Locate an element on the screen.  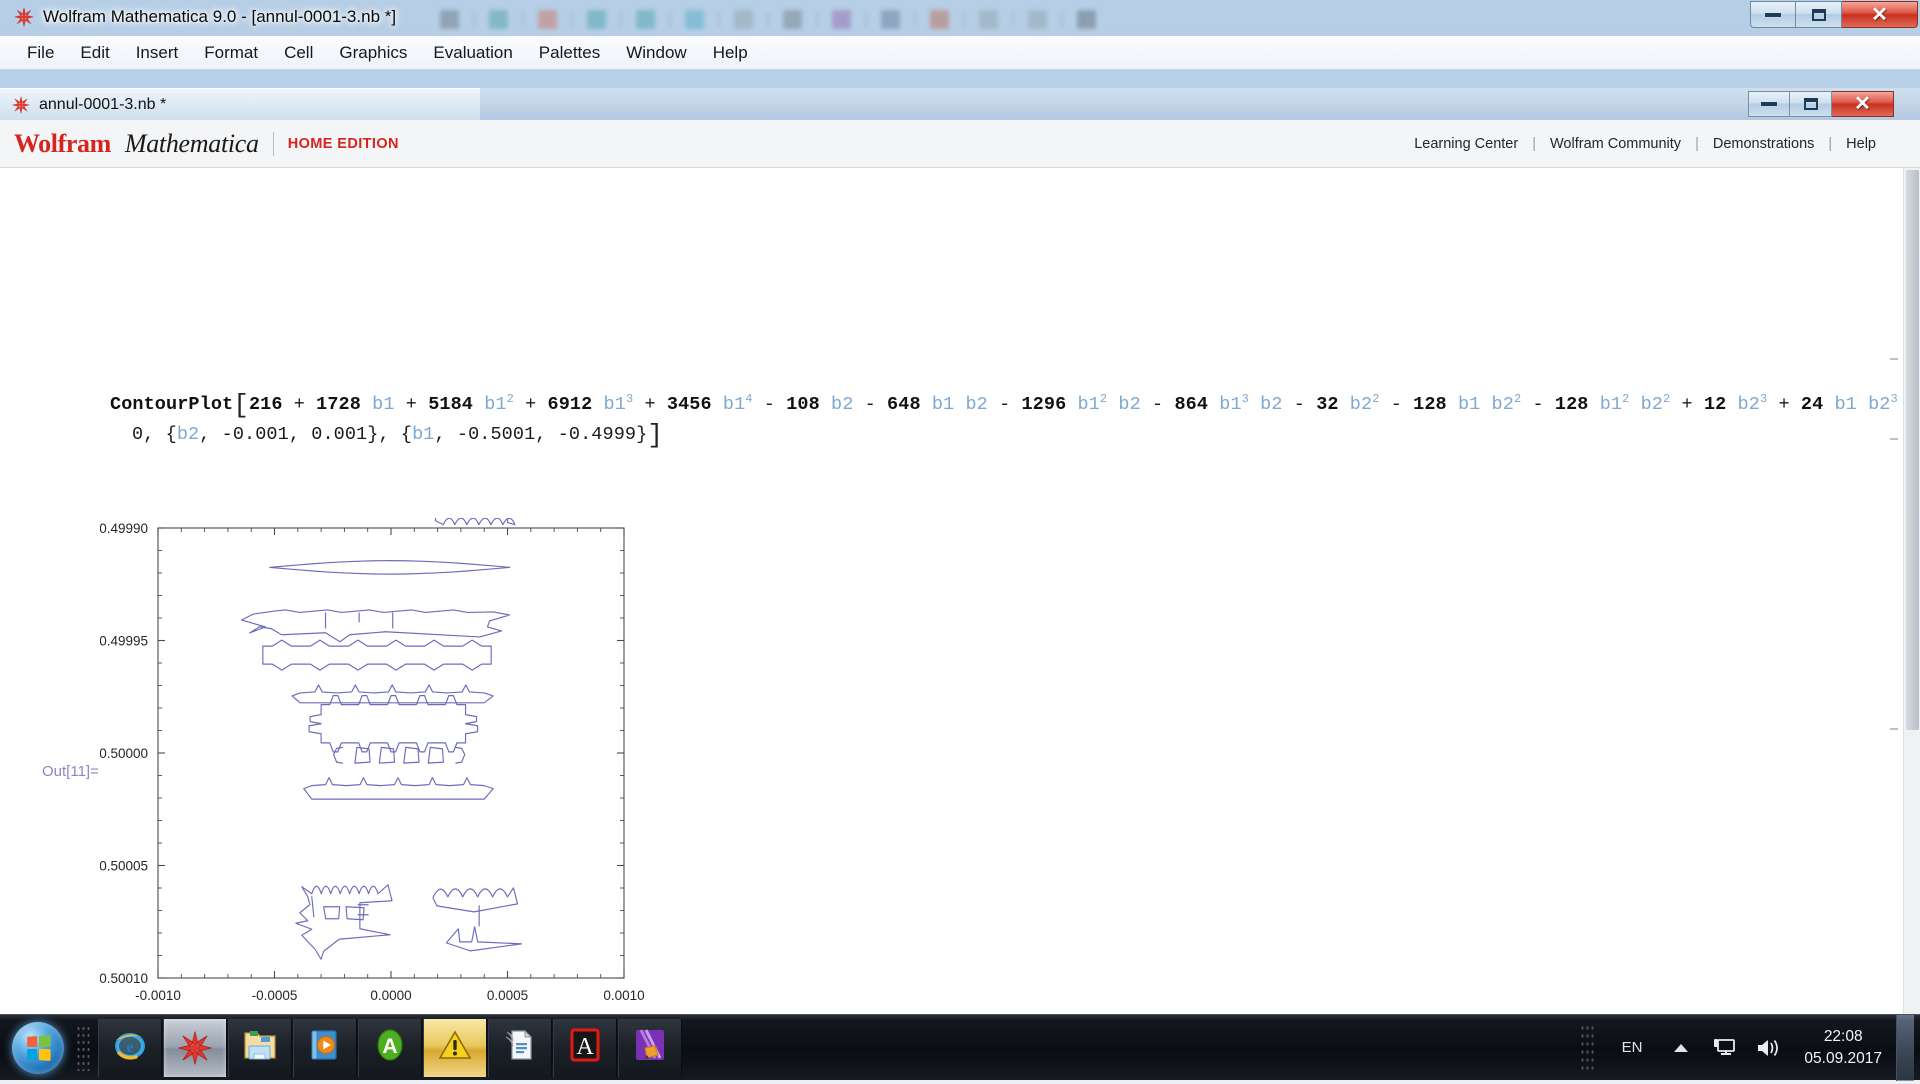
clock-date: 05.09.2017 is located at coordinates (1843, 1058).